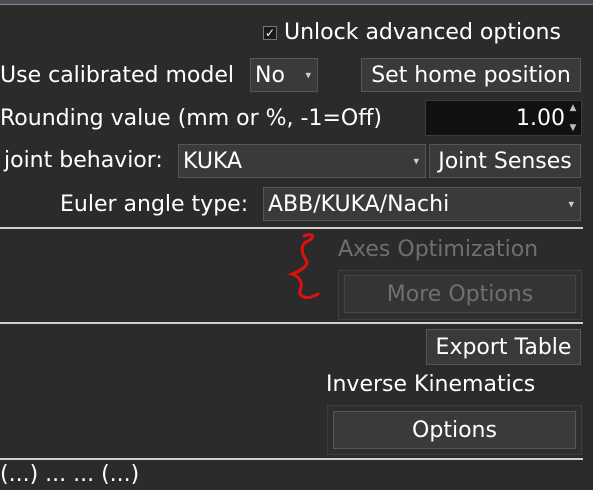 This screenshot has width=593, height=490. Describe the element at coordinates (422, 33) in the screenshot. I see `unlock-advanced-label: Unlock advanced options` at that location.